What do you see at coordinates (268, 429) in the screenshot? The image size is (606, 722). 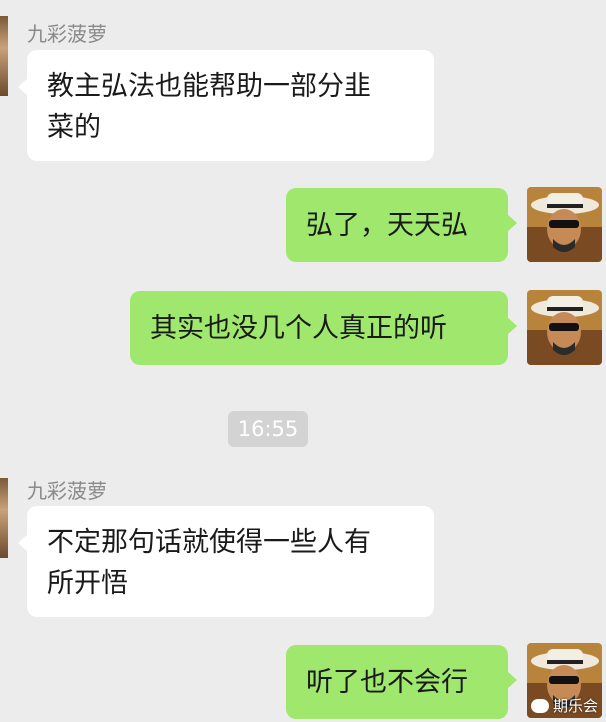 I see `timestamp-chip: 16:55` at bounding box center [268, 429].